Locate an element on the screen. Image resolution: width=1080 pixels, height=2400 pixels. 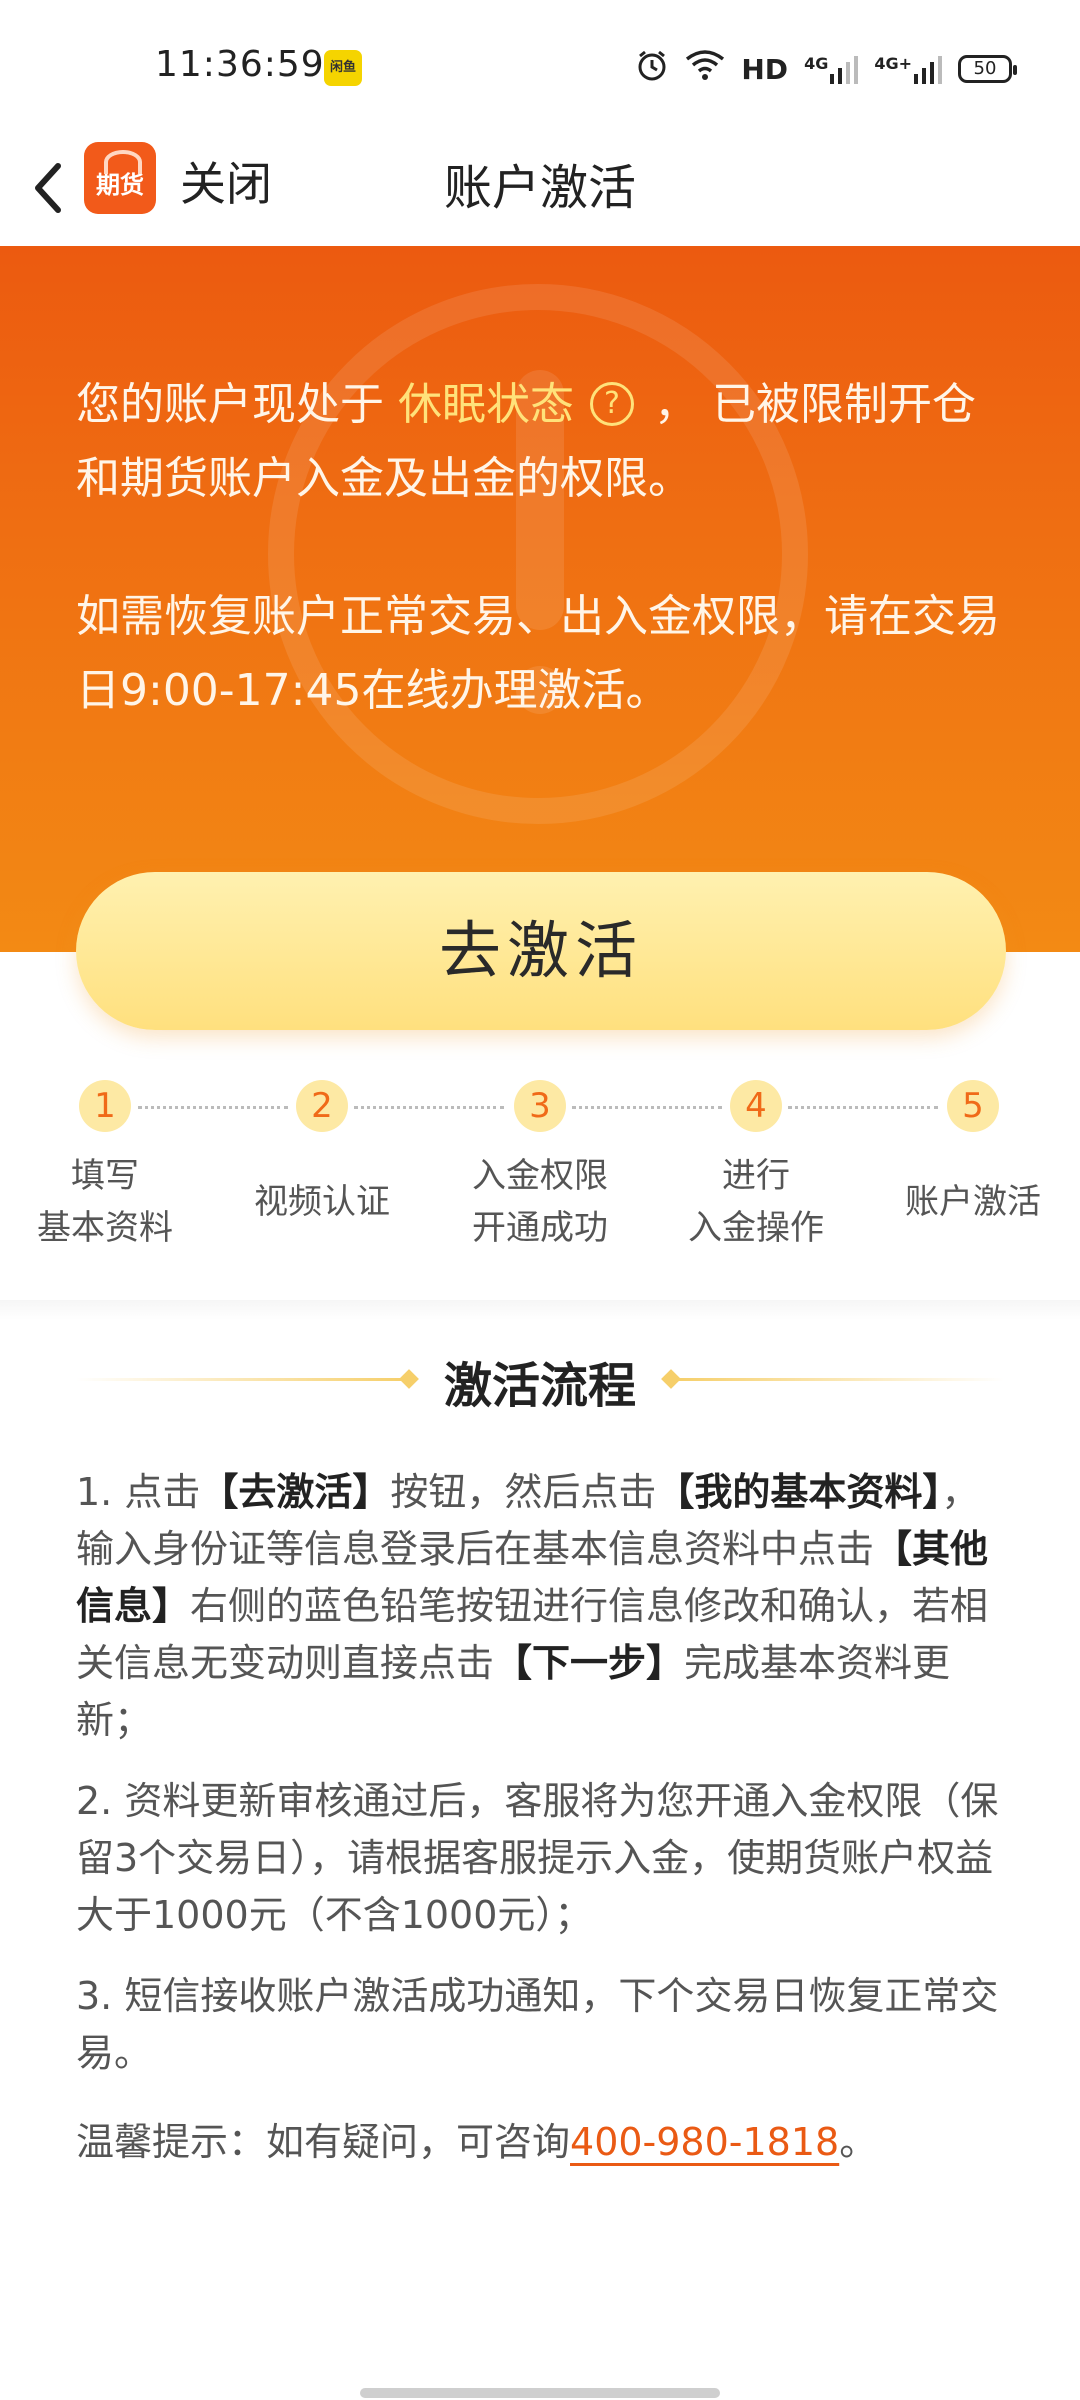
step-label: 进行 入金操作 is located at coordinates (756, 1202).